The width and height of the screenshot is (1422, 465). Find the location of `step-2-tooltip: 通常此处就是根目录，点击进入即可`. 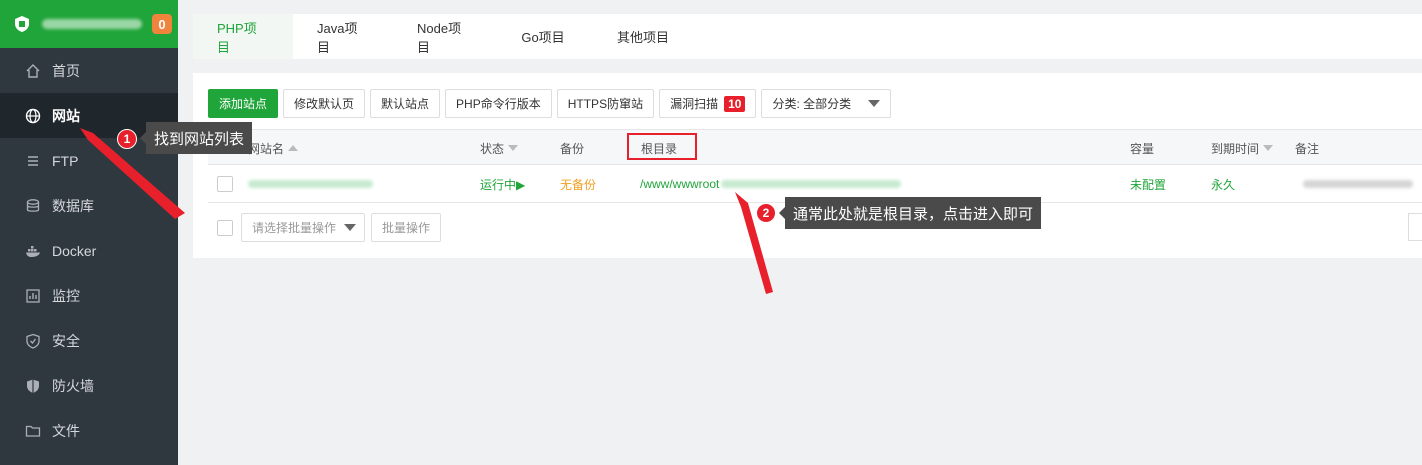

step-2-tooltip: 通常此处就是根目录，点击进入即可 is located at coordinates (910, 213).